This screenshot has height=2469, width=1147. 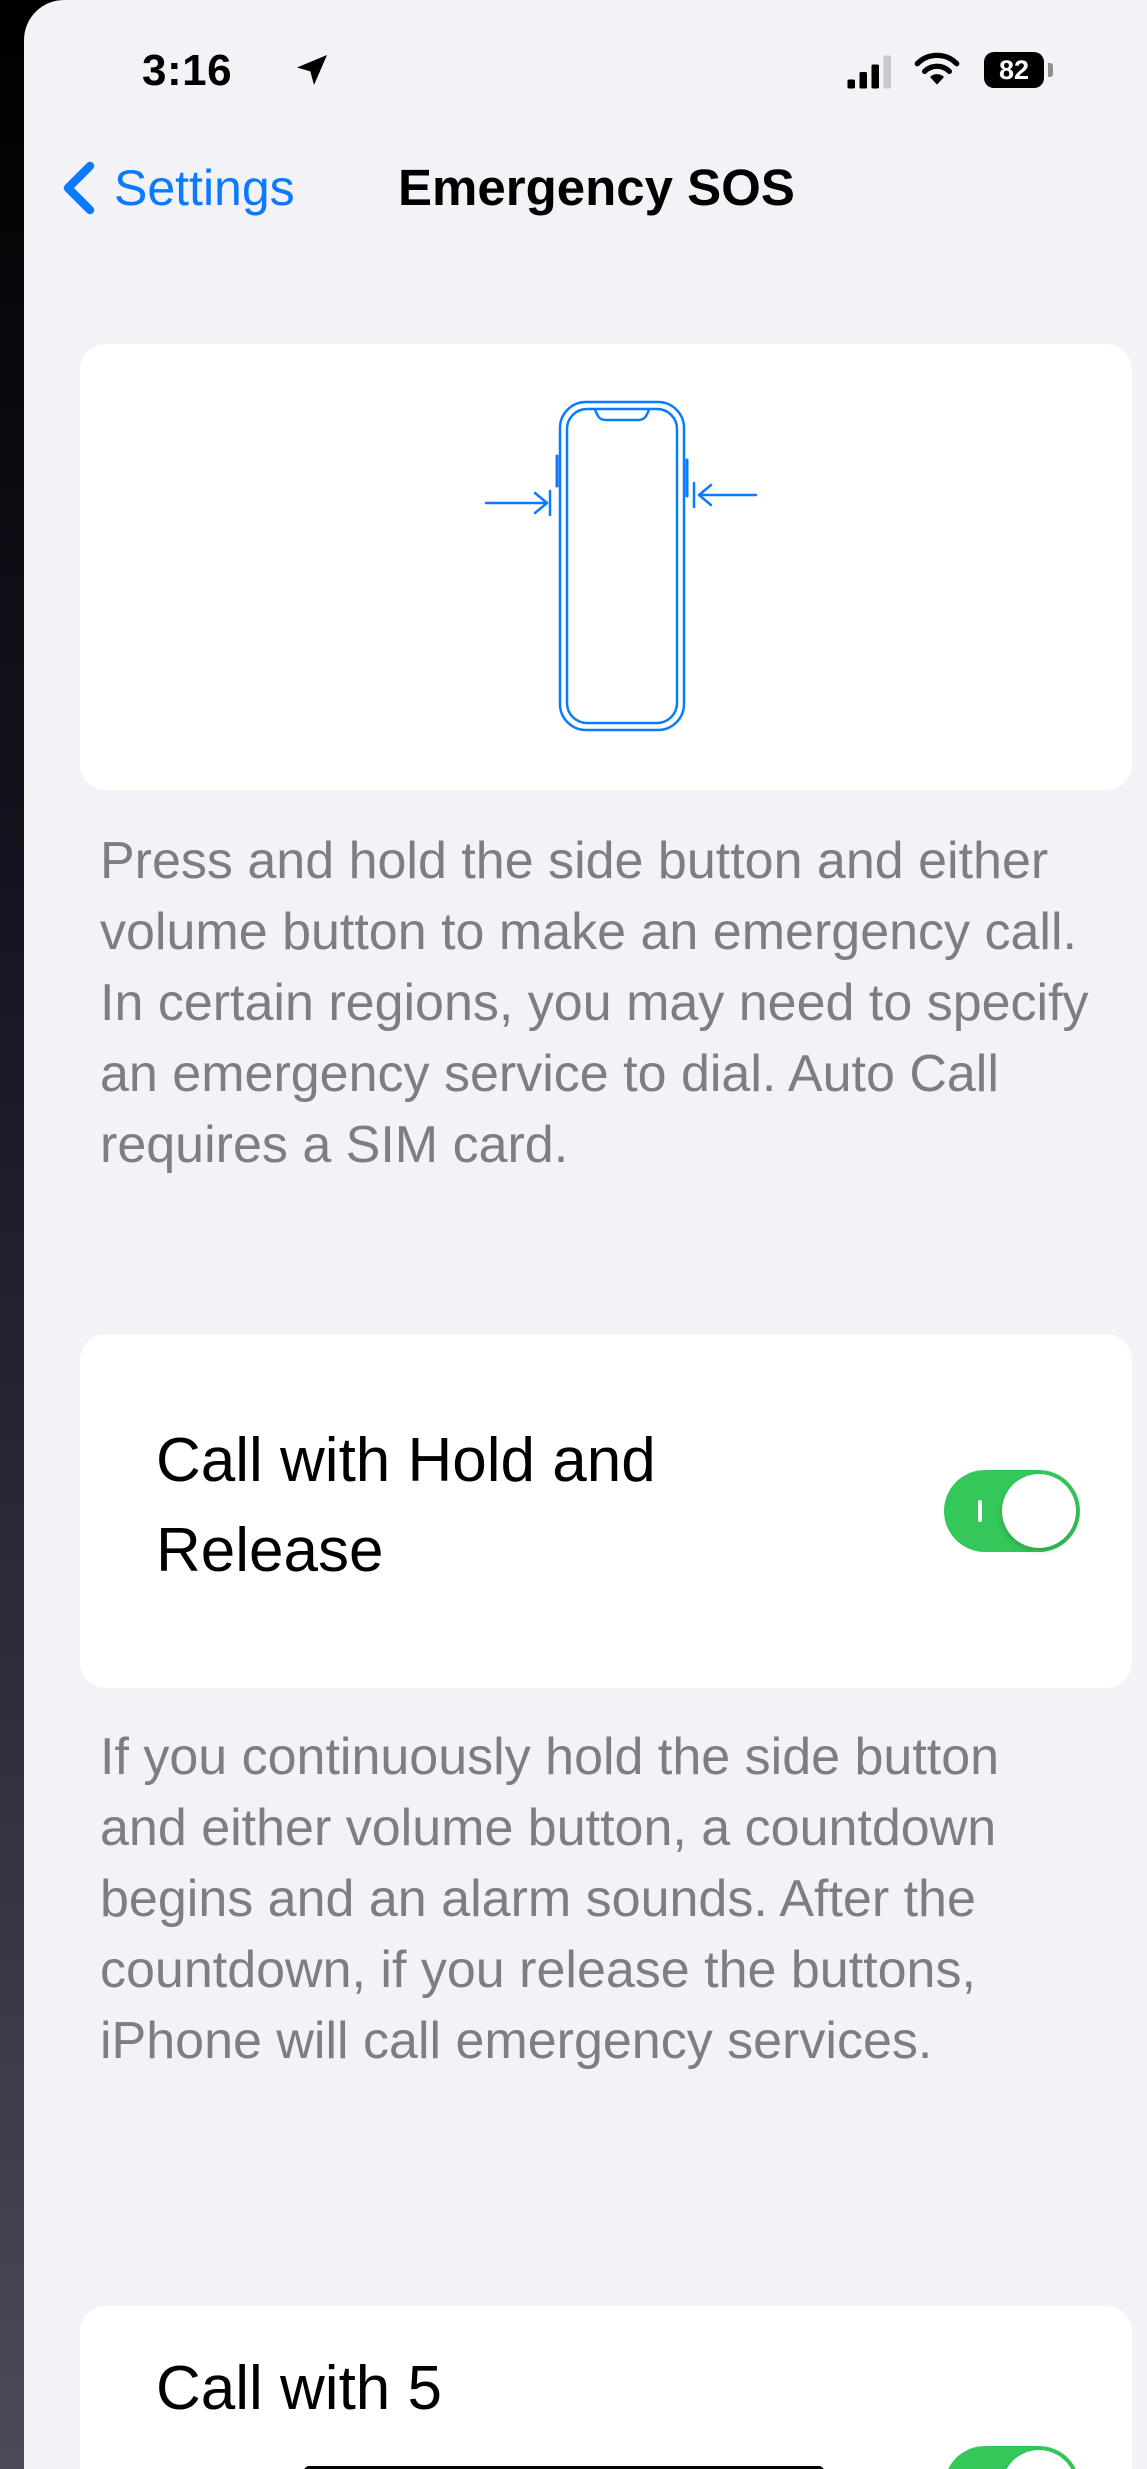 I want to click on phone-side-buttons-icon, so click(x=621, y=566).